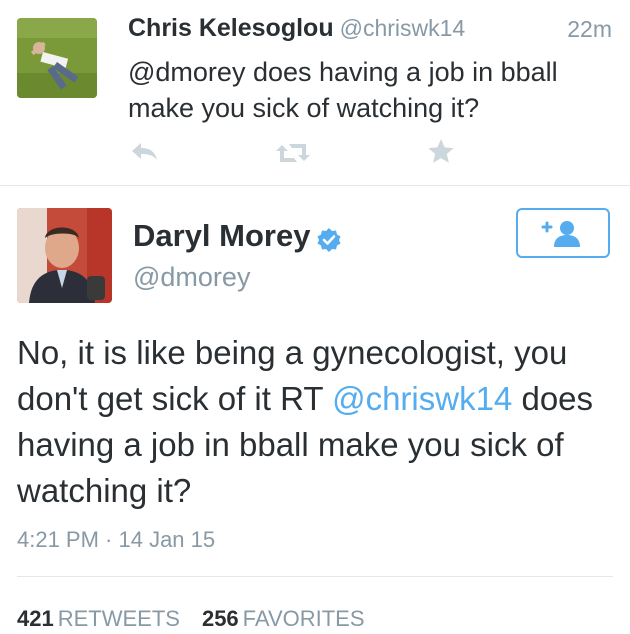 This screenshot has width=630, height=634. What do you see at coordinates (293, 153) in the screenshot?
I see `retweet-icon` at bounding box center [293, 153].